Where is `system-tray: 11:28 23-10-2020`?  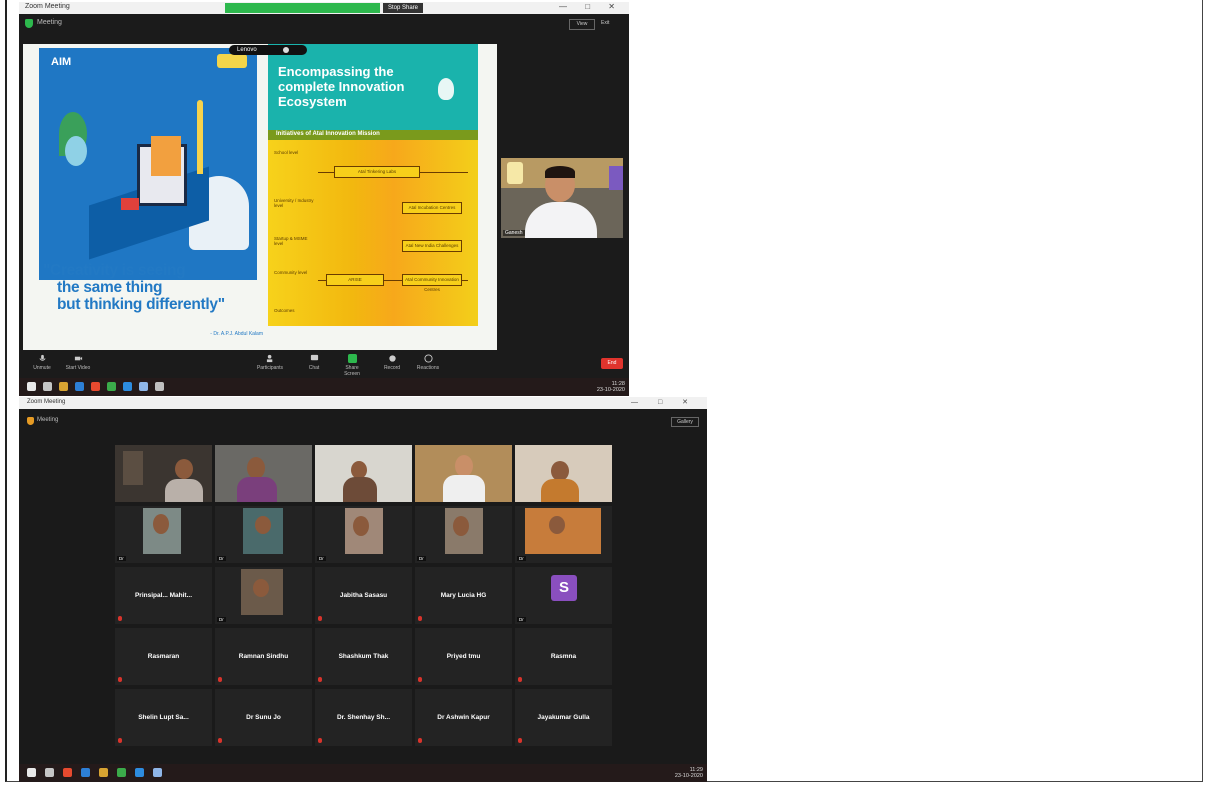 system-tray: 11:28 23-10-2020 is located at coordinates (611, 387).